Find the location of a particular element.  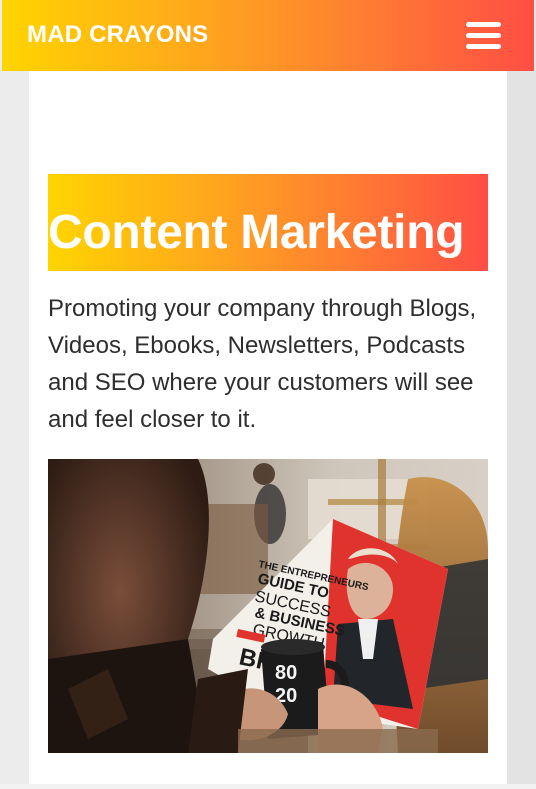

hero-title-banner: Content Marketing is located at coordinates (268, 222).